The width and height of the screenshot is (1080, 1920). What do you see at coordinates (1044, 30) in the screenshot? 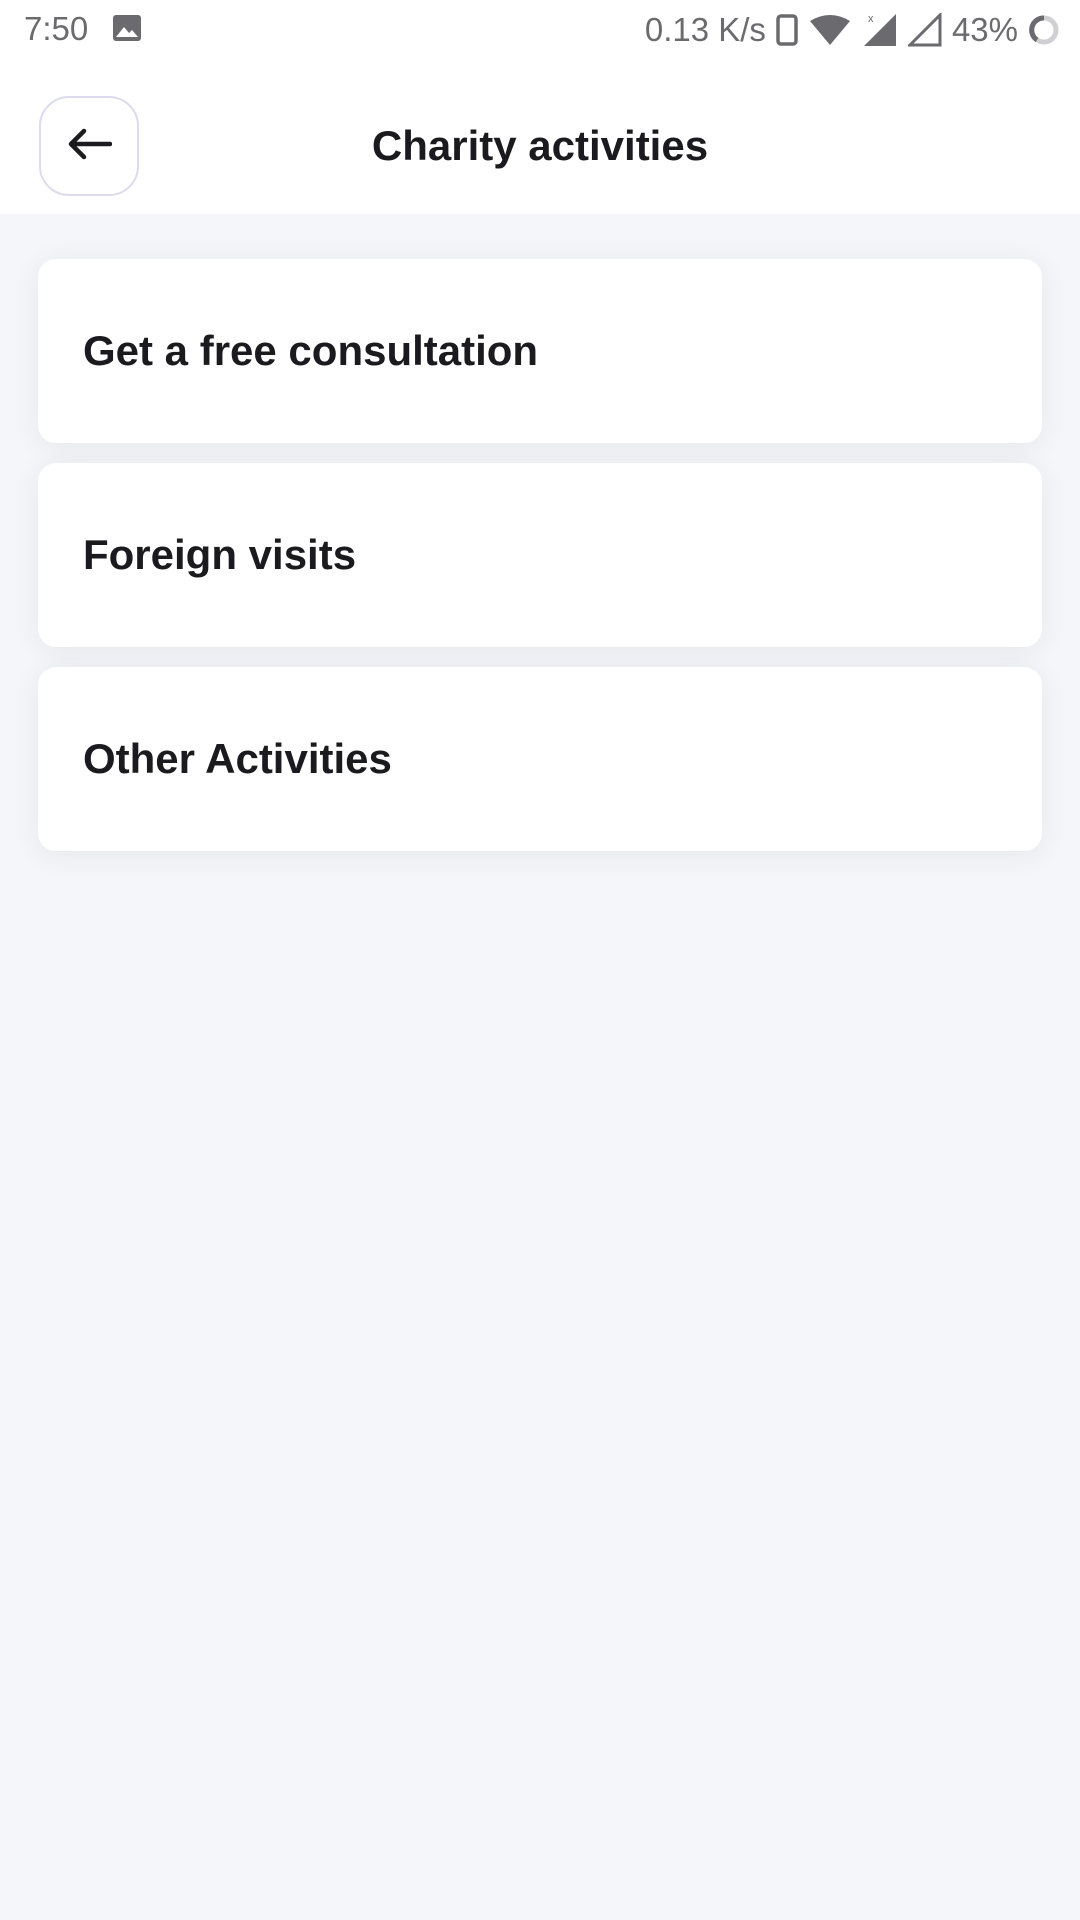
I see `battery-ring-icon` at bounding box center [1044, 30].